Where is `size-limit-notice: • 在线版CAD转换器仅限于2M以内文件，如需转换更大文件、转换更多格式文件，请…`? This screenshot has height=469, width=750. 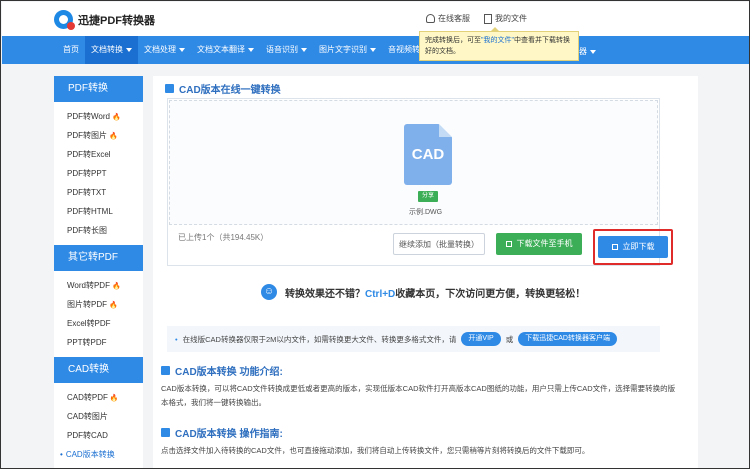
size-limit-notice: • 在线版CAD转换器仅限于2M以内文件，如需转换更大文件、转换更多格式文件，请… is located at coordinates (413, 339).